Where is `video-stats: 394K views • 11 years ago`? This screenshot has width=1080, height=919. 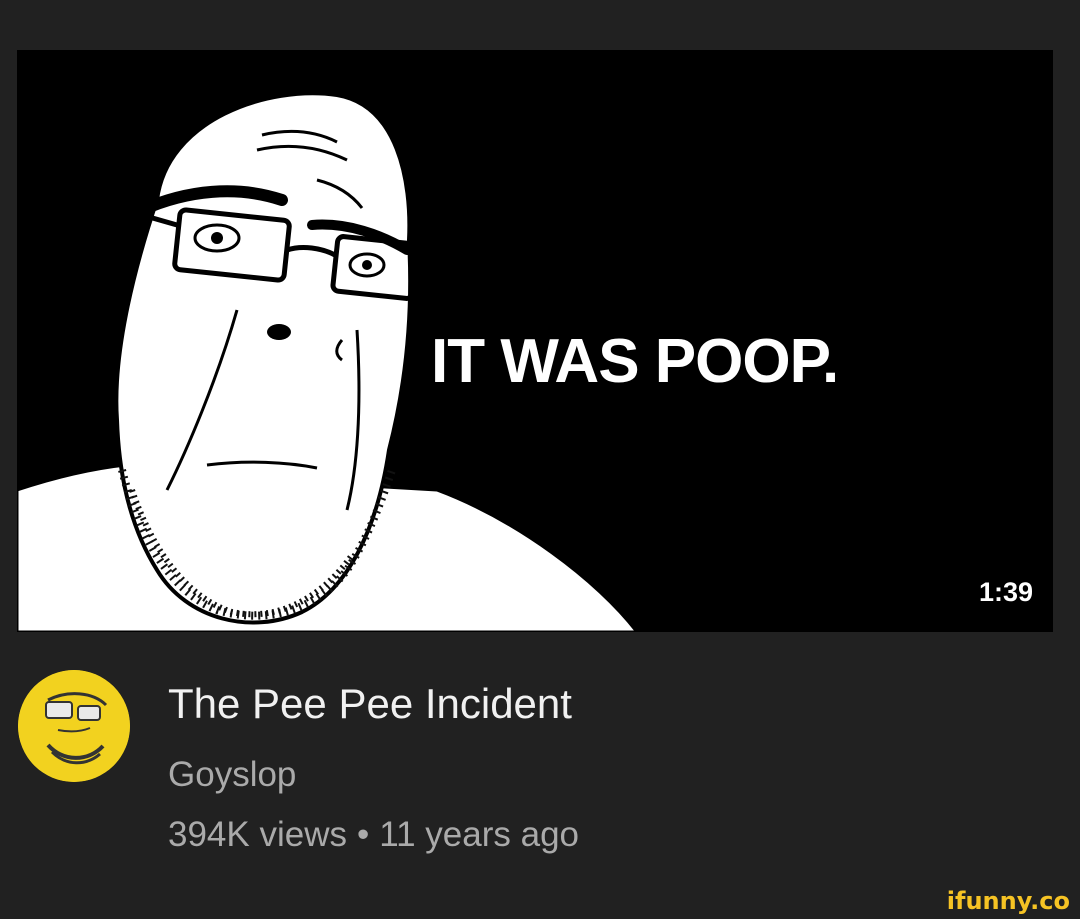 video-stats: 394K views • 11 years ago is located at coordinates (373, 835).